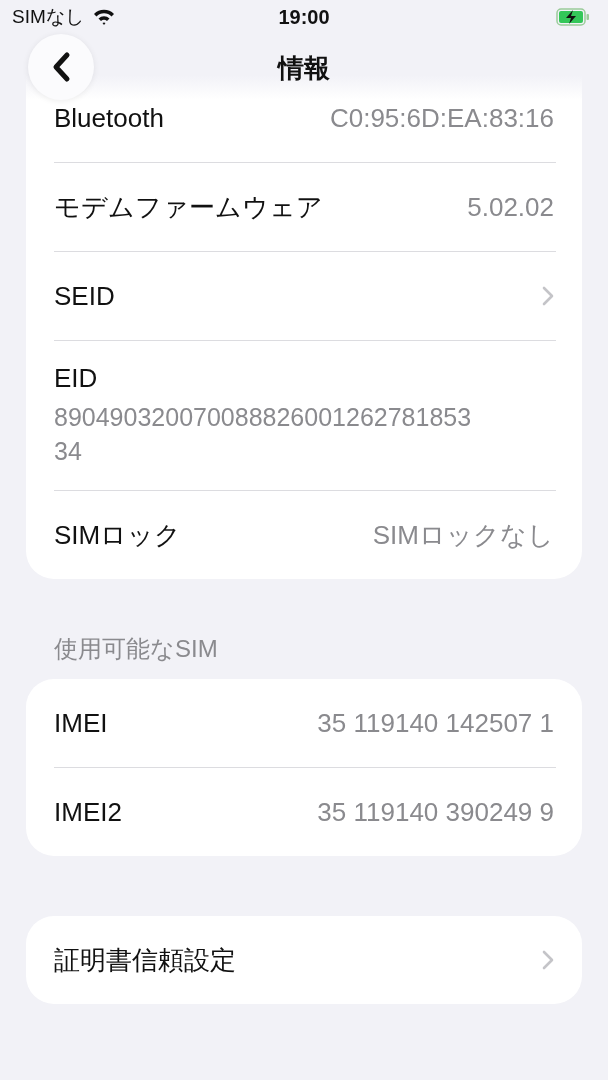 This screenshot has width=608, height=1080. What do you see at coordinates (304, 68) in the screenshot?
I see `page-title: 情報` at bounding box center [304, 68].